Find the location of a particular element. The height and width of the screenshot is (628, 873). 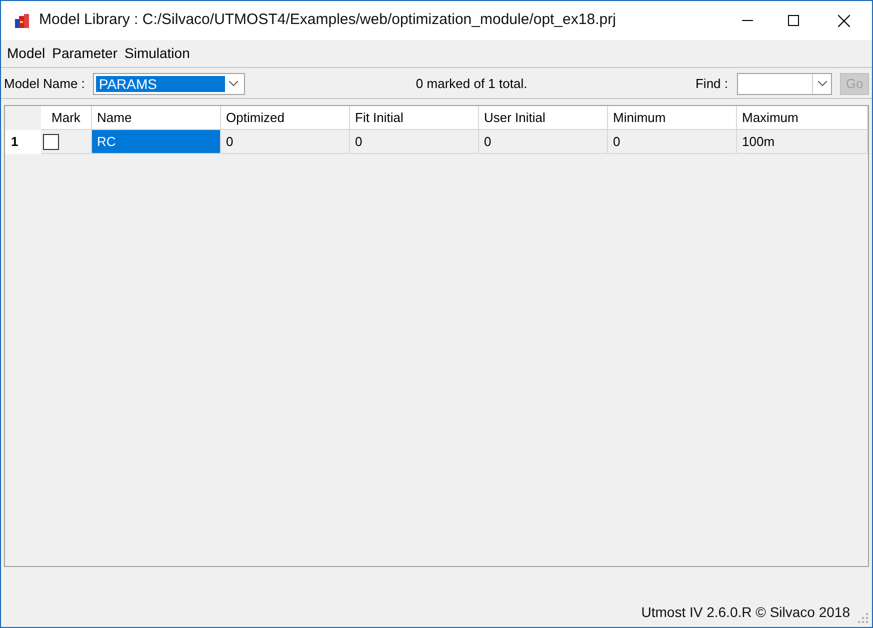

table-cell: 100m is located at coordinates (802, 142).